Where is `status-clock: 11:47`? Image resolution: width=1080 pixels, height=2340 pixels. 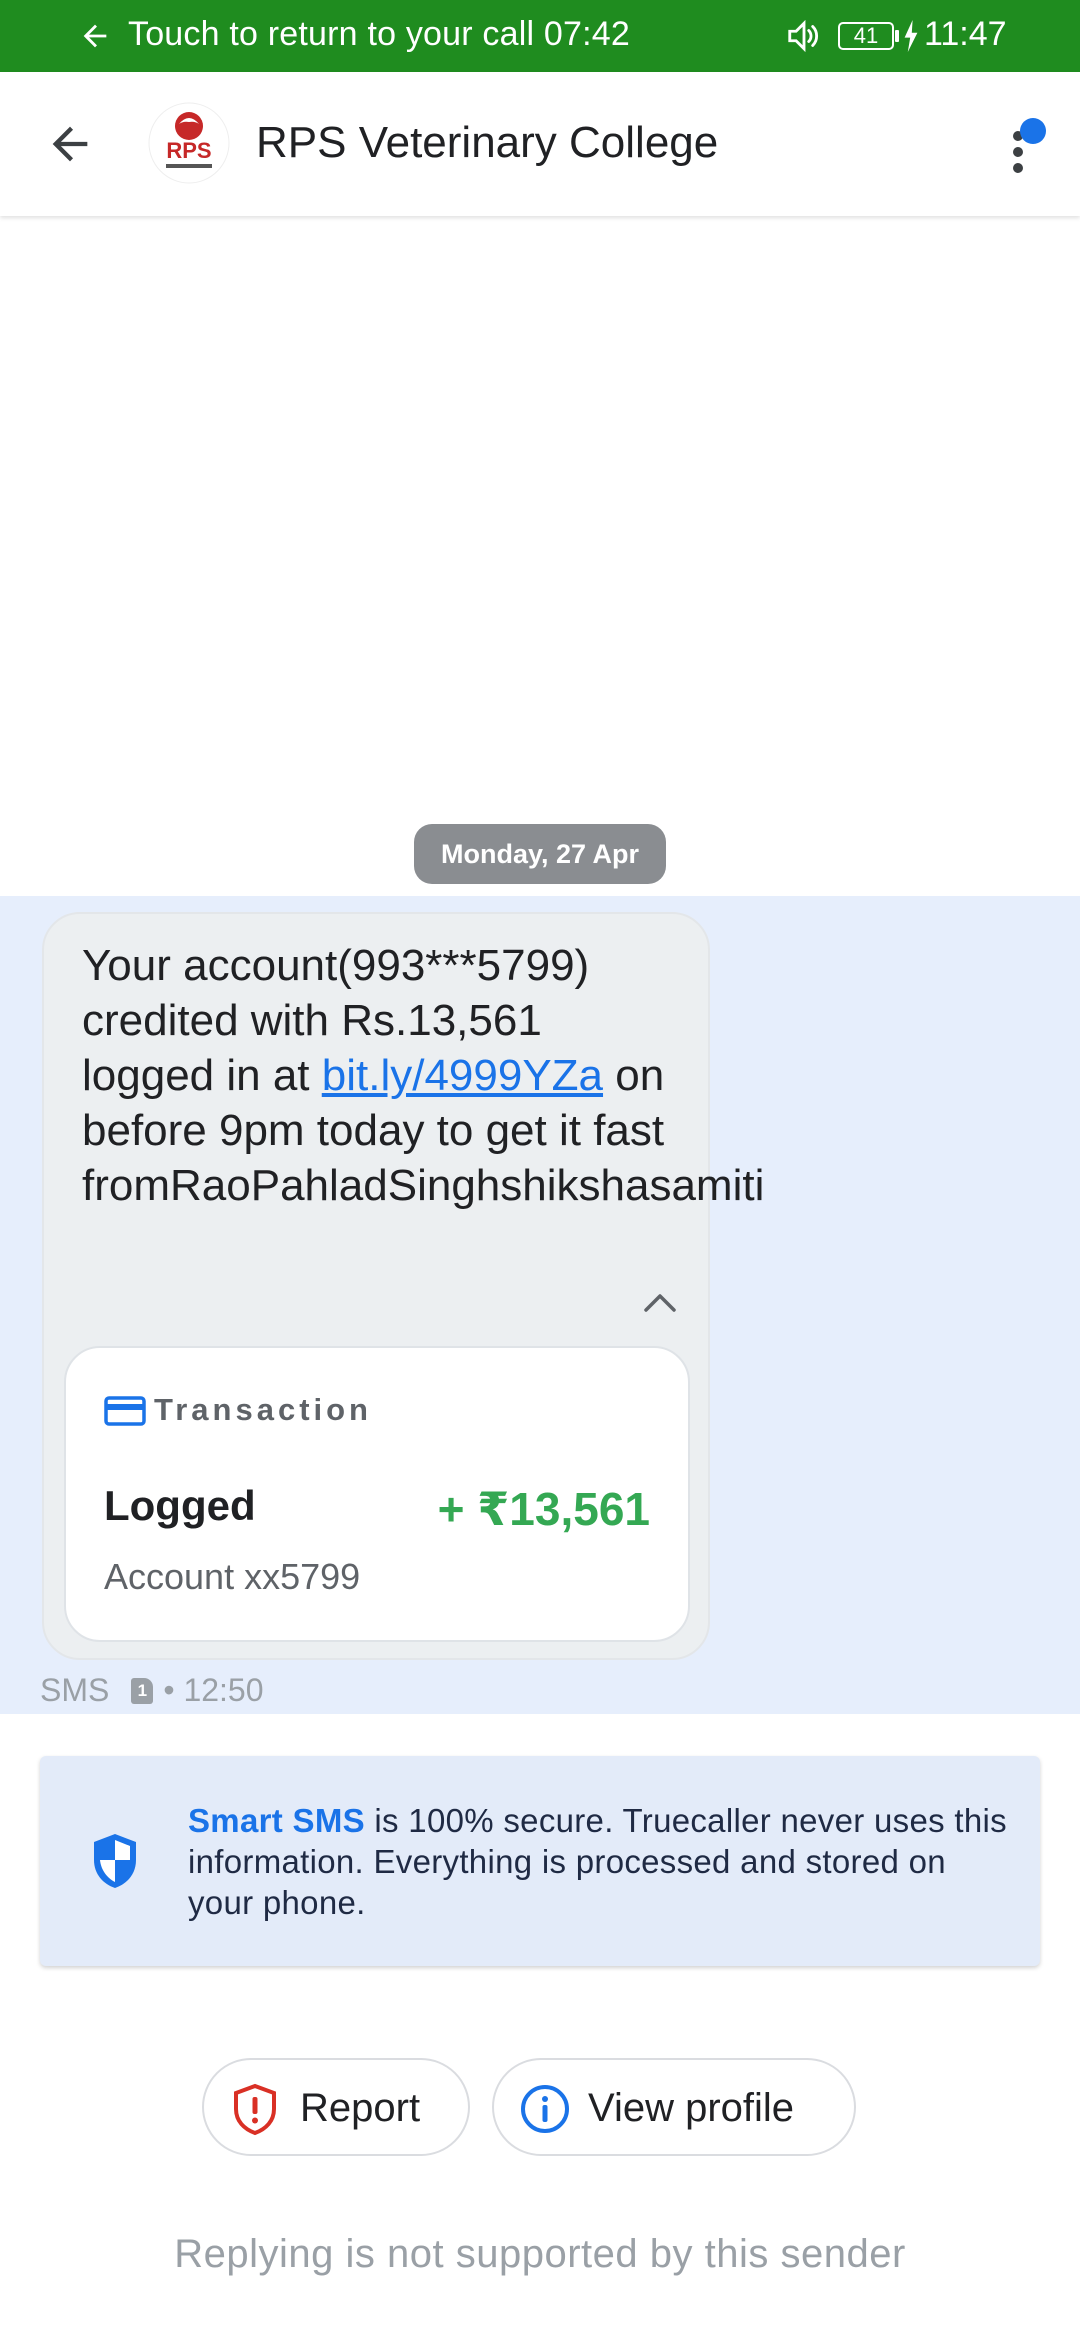
status-clock: 11:47 is located at coordinates (965, 34).